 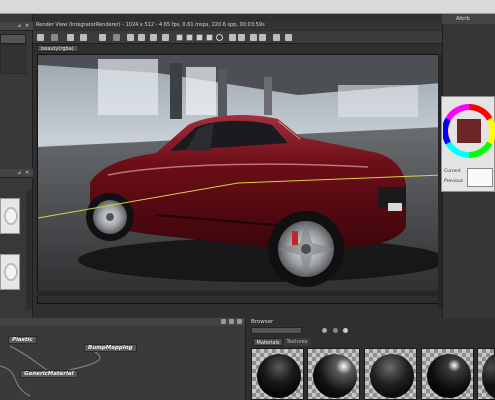 What do you see at coordinates (199, 37) in the screenshot?
I see `compare-icon` at bounding box center [199, 37].